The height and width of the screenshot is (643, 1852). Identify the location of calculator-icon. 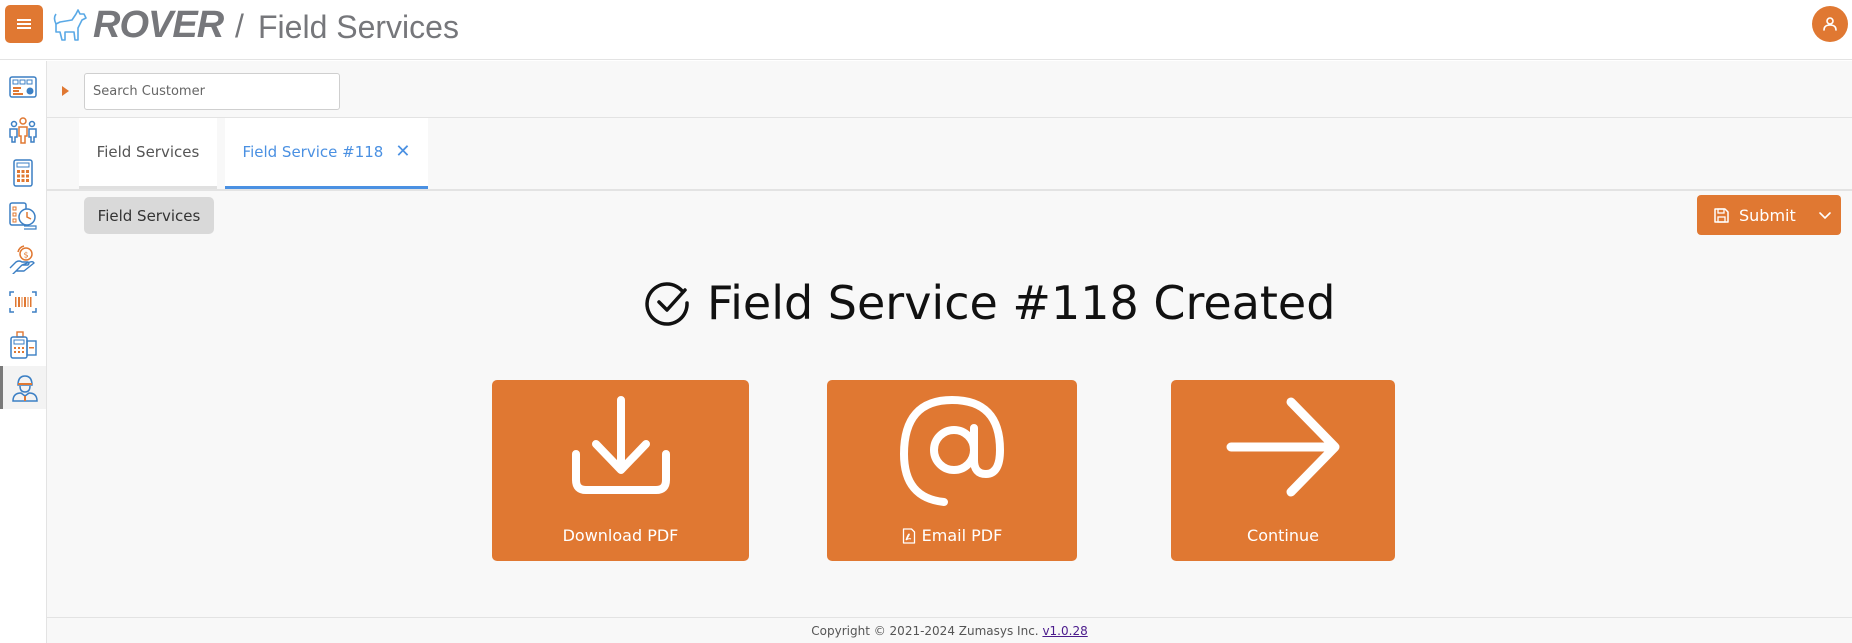
(23, 172).